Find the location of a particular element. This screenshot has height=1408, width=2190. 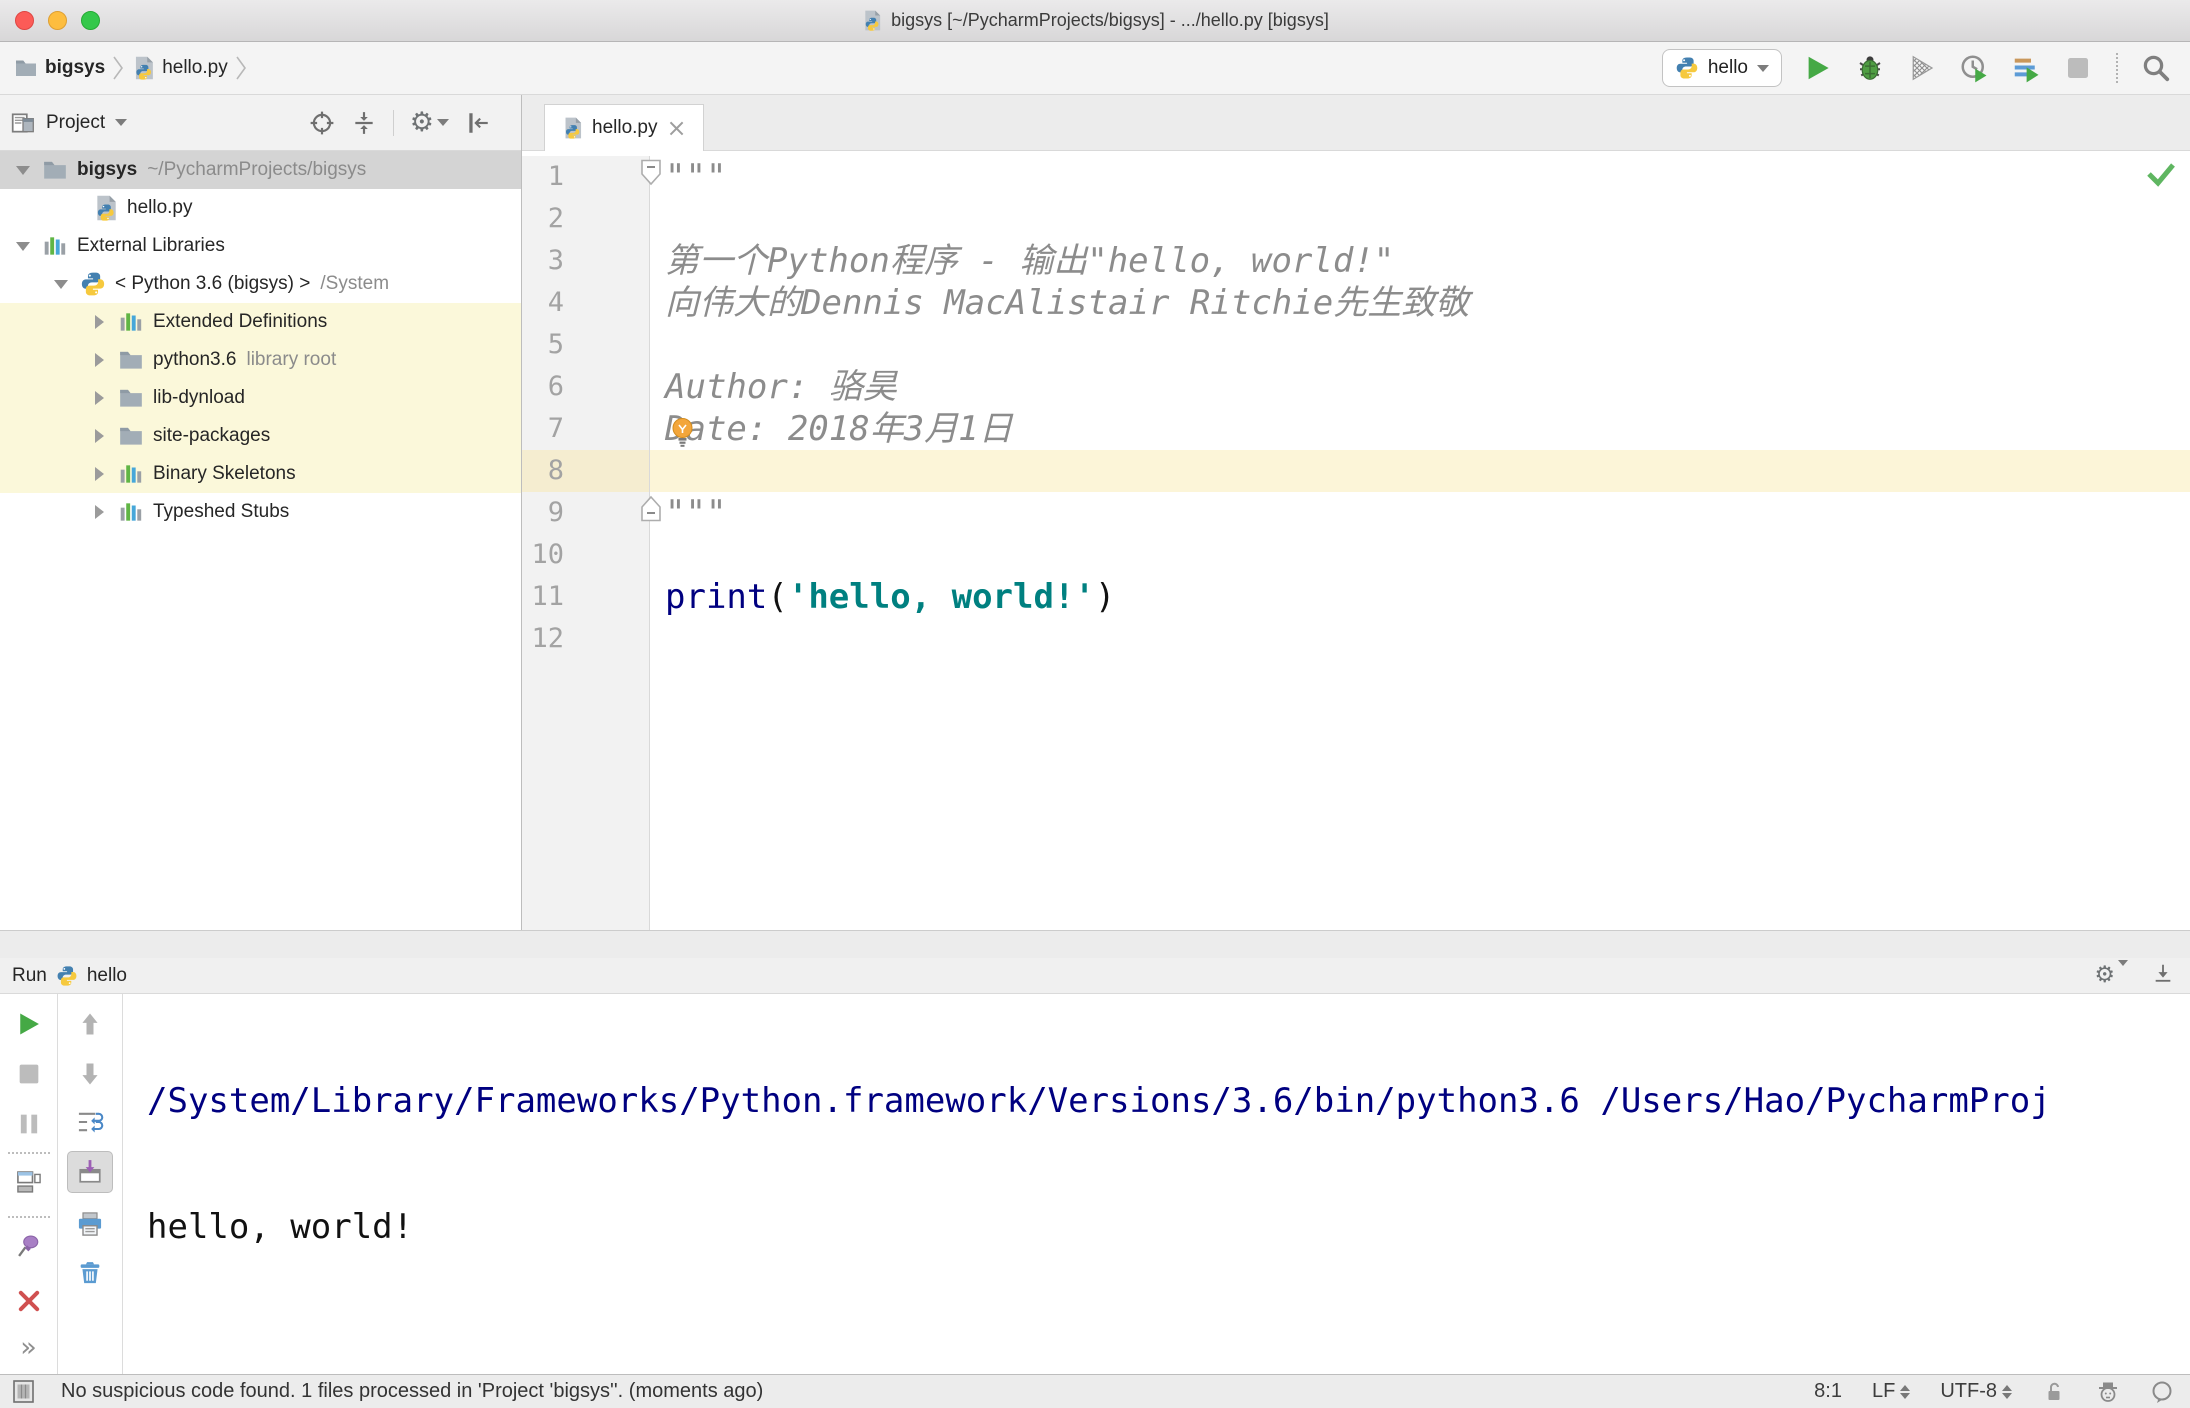

code-line: print('hello, world!') is located at coordinates (890, 597).